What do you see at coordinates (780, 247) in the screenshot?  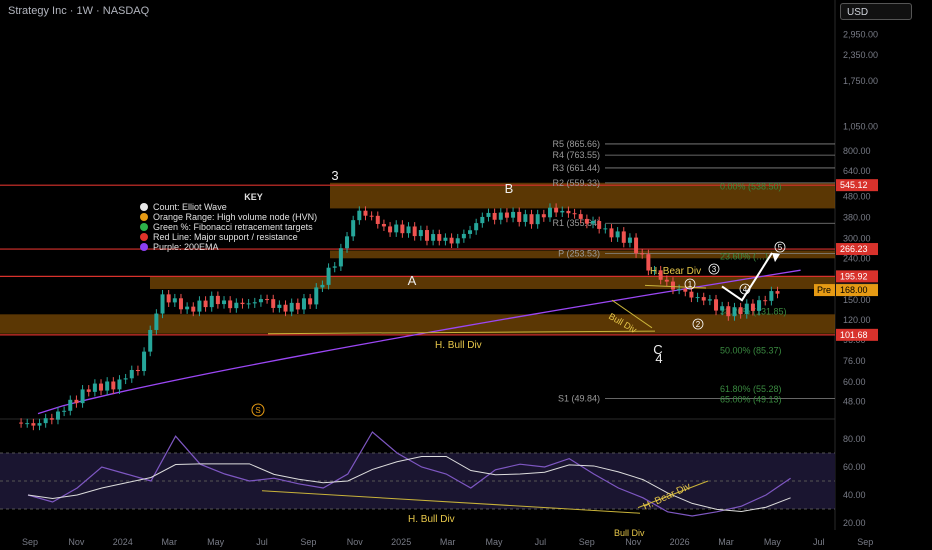 I see `wave-label: 5` at bounding box center [780, 247].